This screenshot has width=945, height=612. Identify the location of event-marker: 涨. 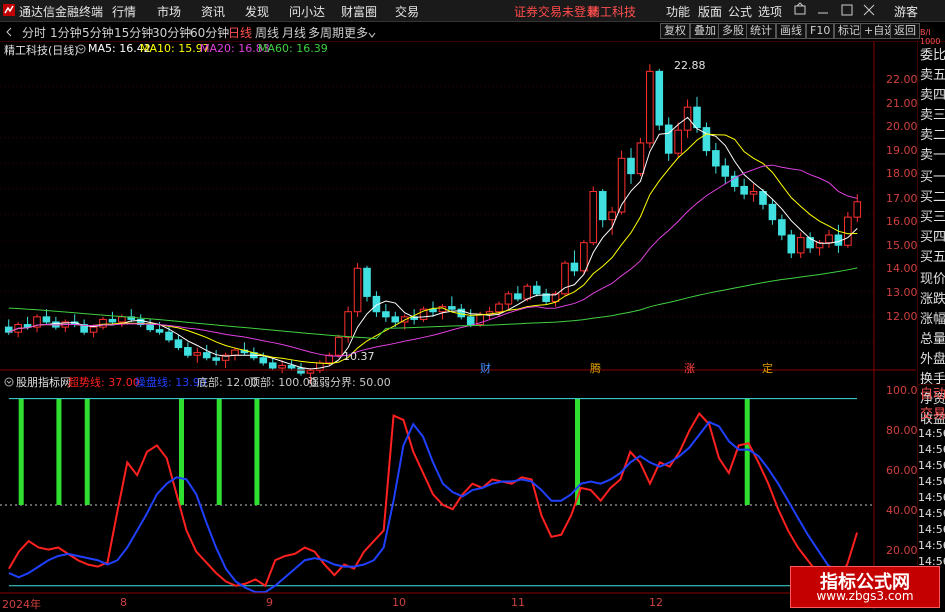
(689, 368).